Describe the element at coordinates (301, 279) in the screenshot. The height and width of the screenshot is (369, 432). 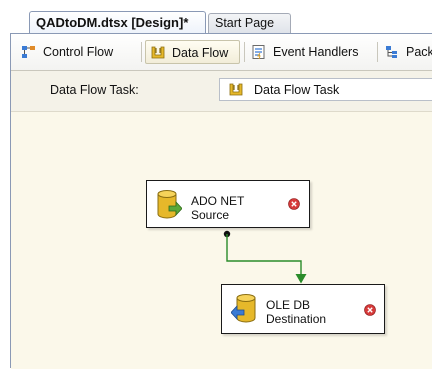
I see `path-arrow-icon` at that location.